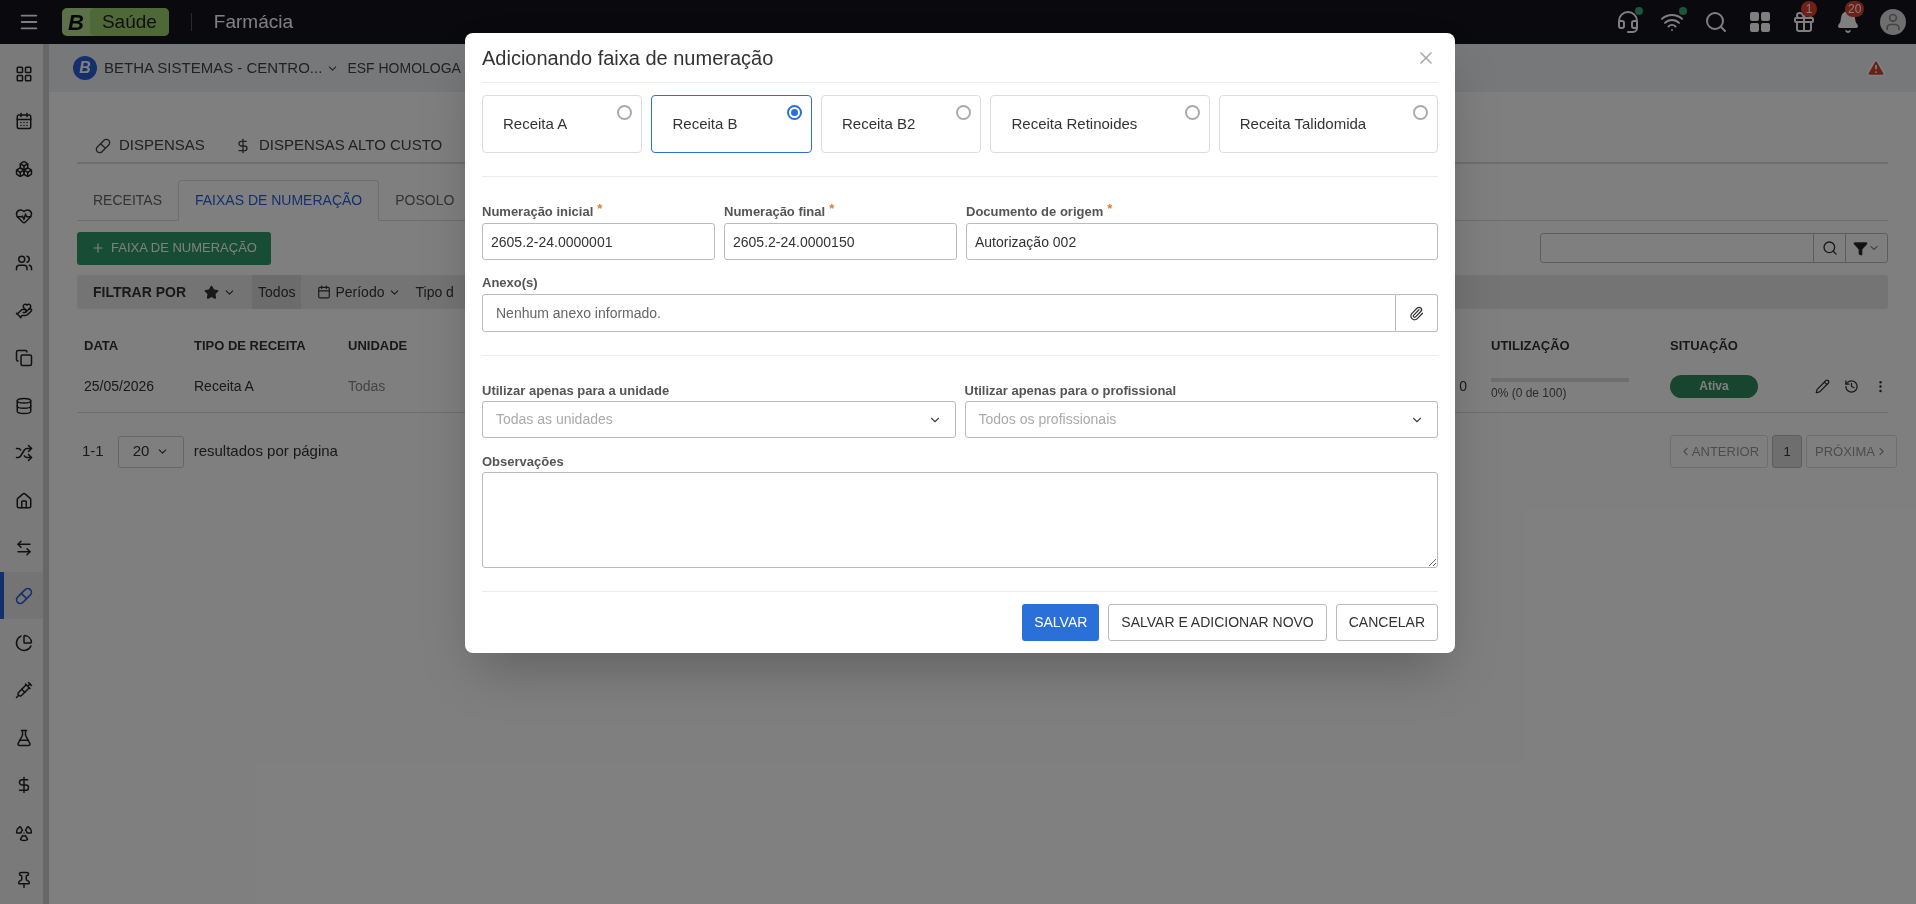 The width and height of the screenshot is (1916, 904). What do you see at coordinates (23, 358) in the screenshot?
I see `copy-icon` at bounding box center [23, 358].